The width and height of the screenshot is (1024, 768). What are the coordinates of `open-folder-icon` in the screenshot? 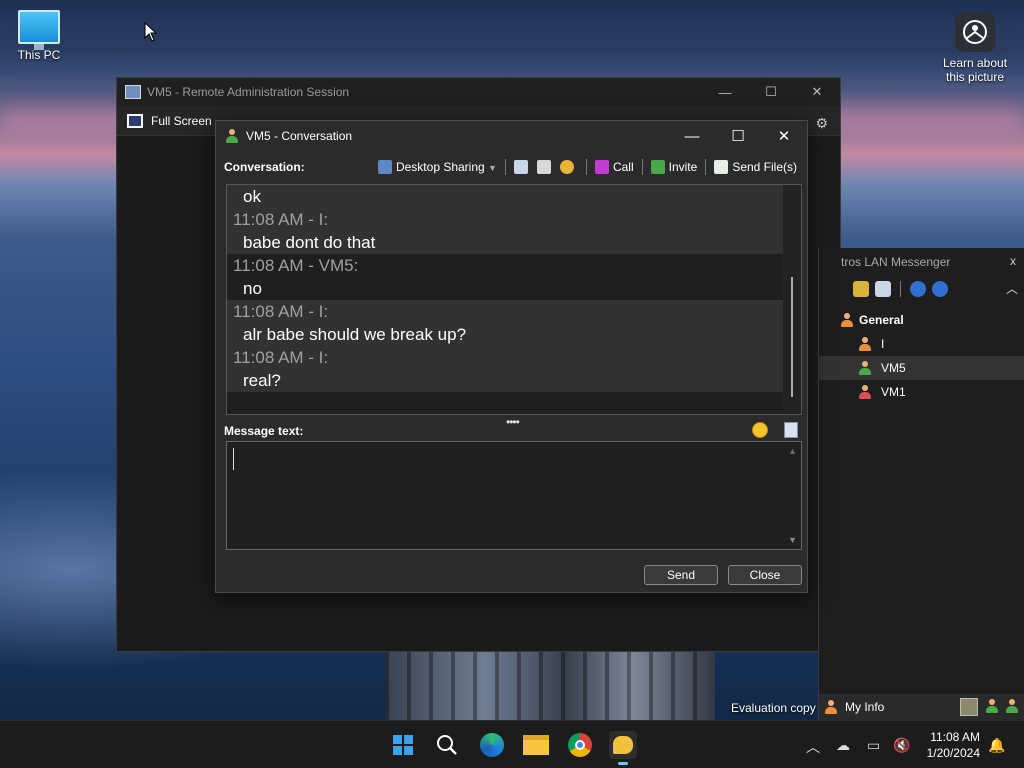 It's located at (861, 289).